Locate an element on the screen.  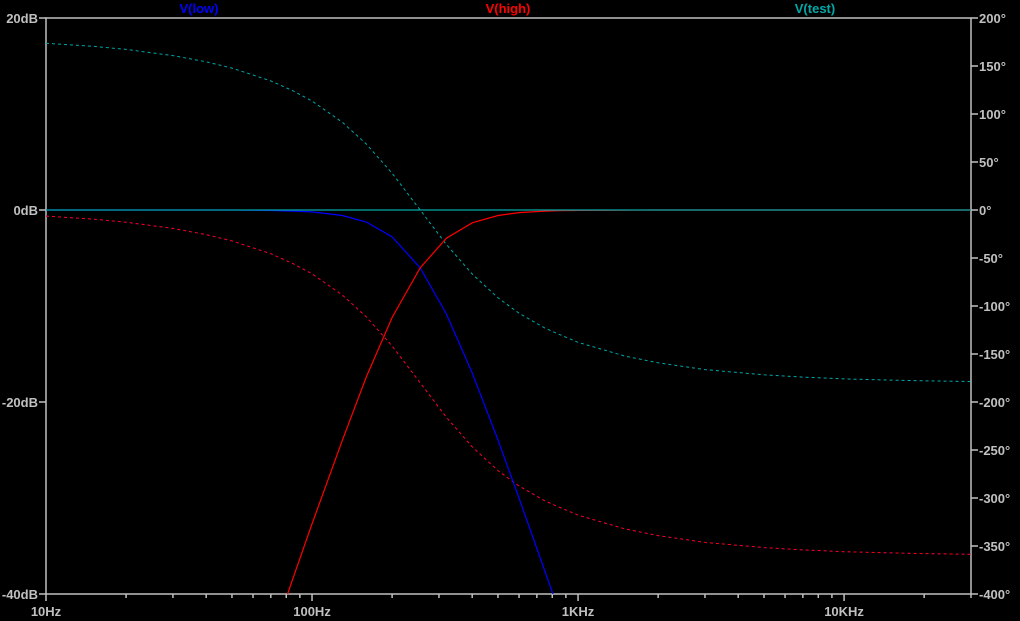
y-right-tick-label: -350° is located at coordinates (994, 546).